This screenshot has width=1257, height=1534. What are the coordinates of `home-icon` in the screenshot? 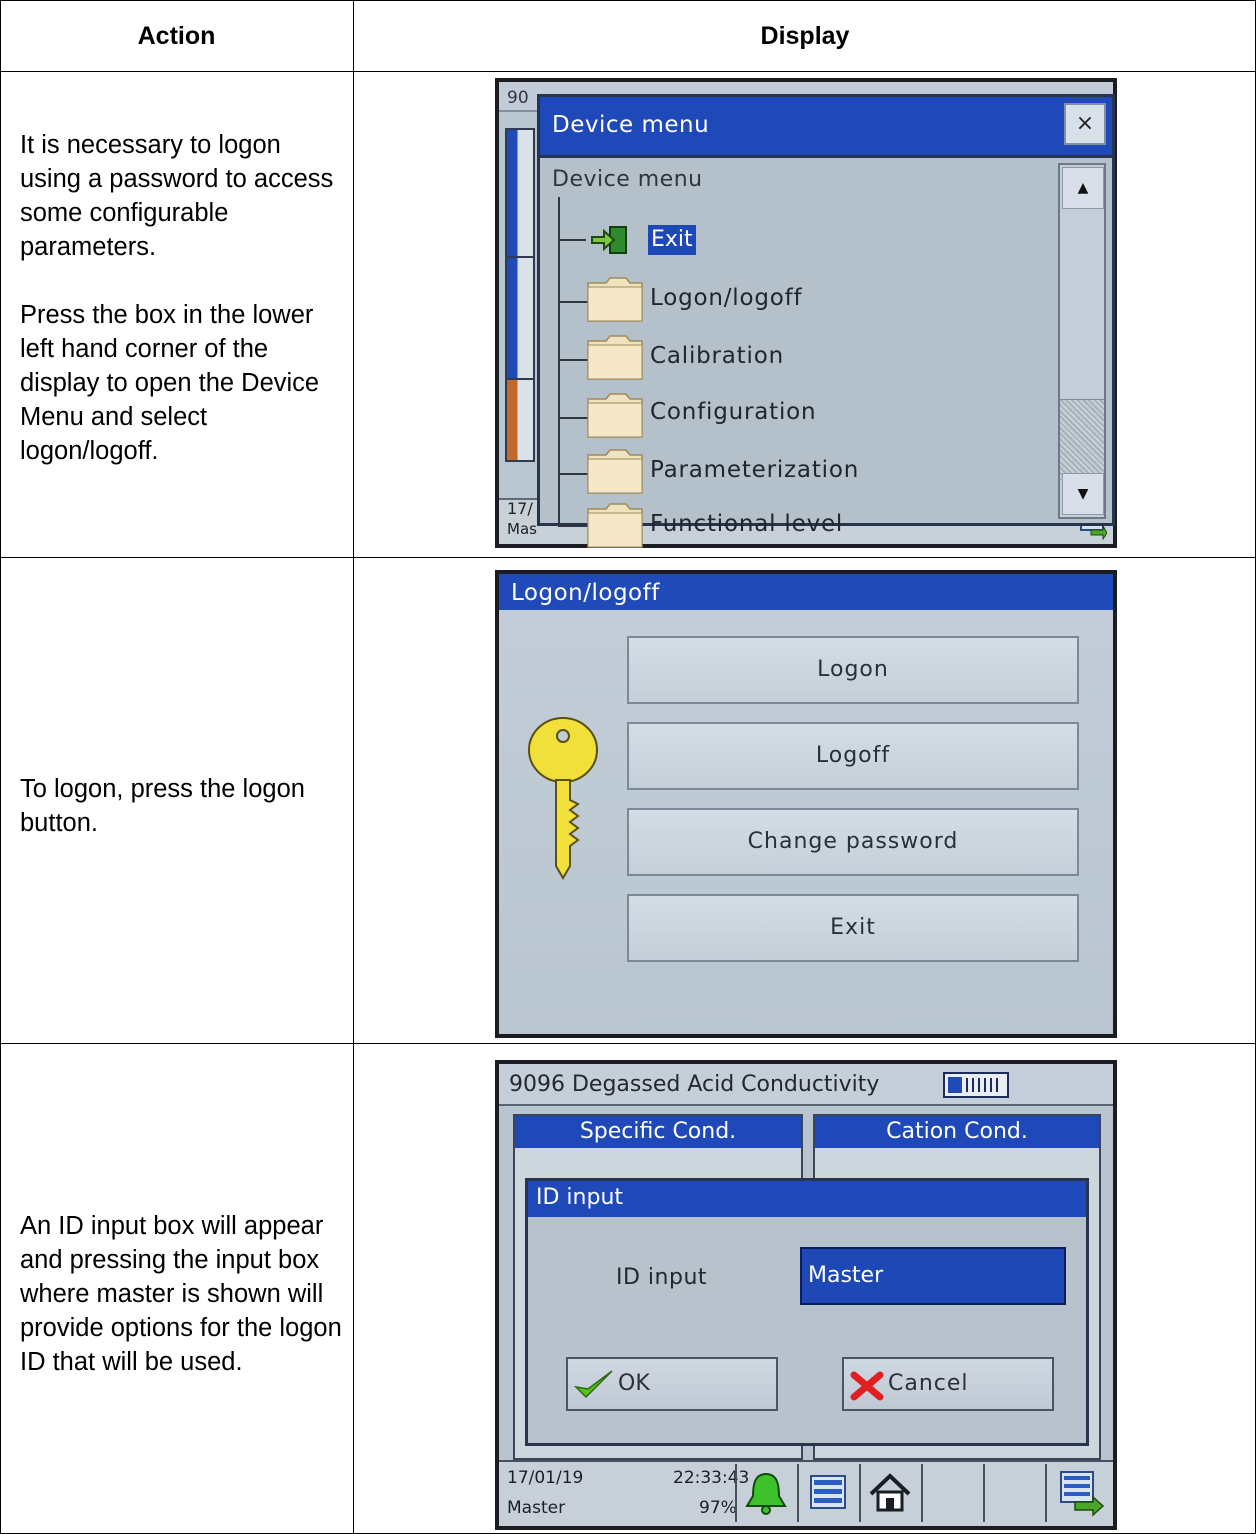 It's located at (890, 1492).